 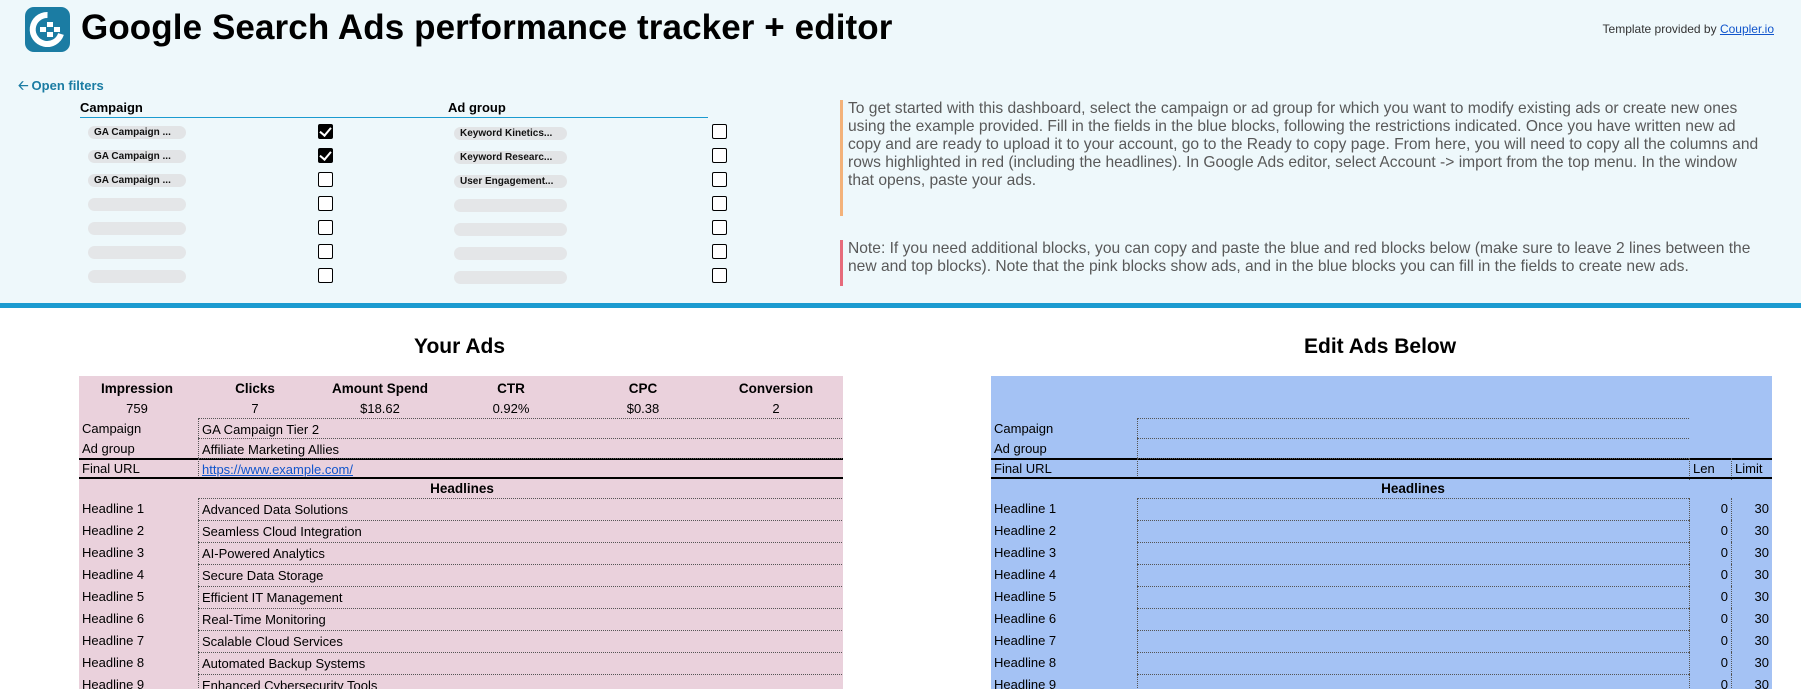 I want to click on headline-value: Real-Time Monitoring, so click(x=520, y=619).